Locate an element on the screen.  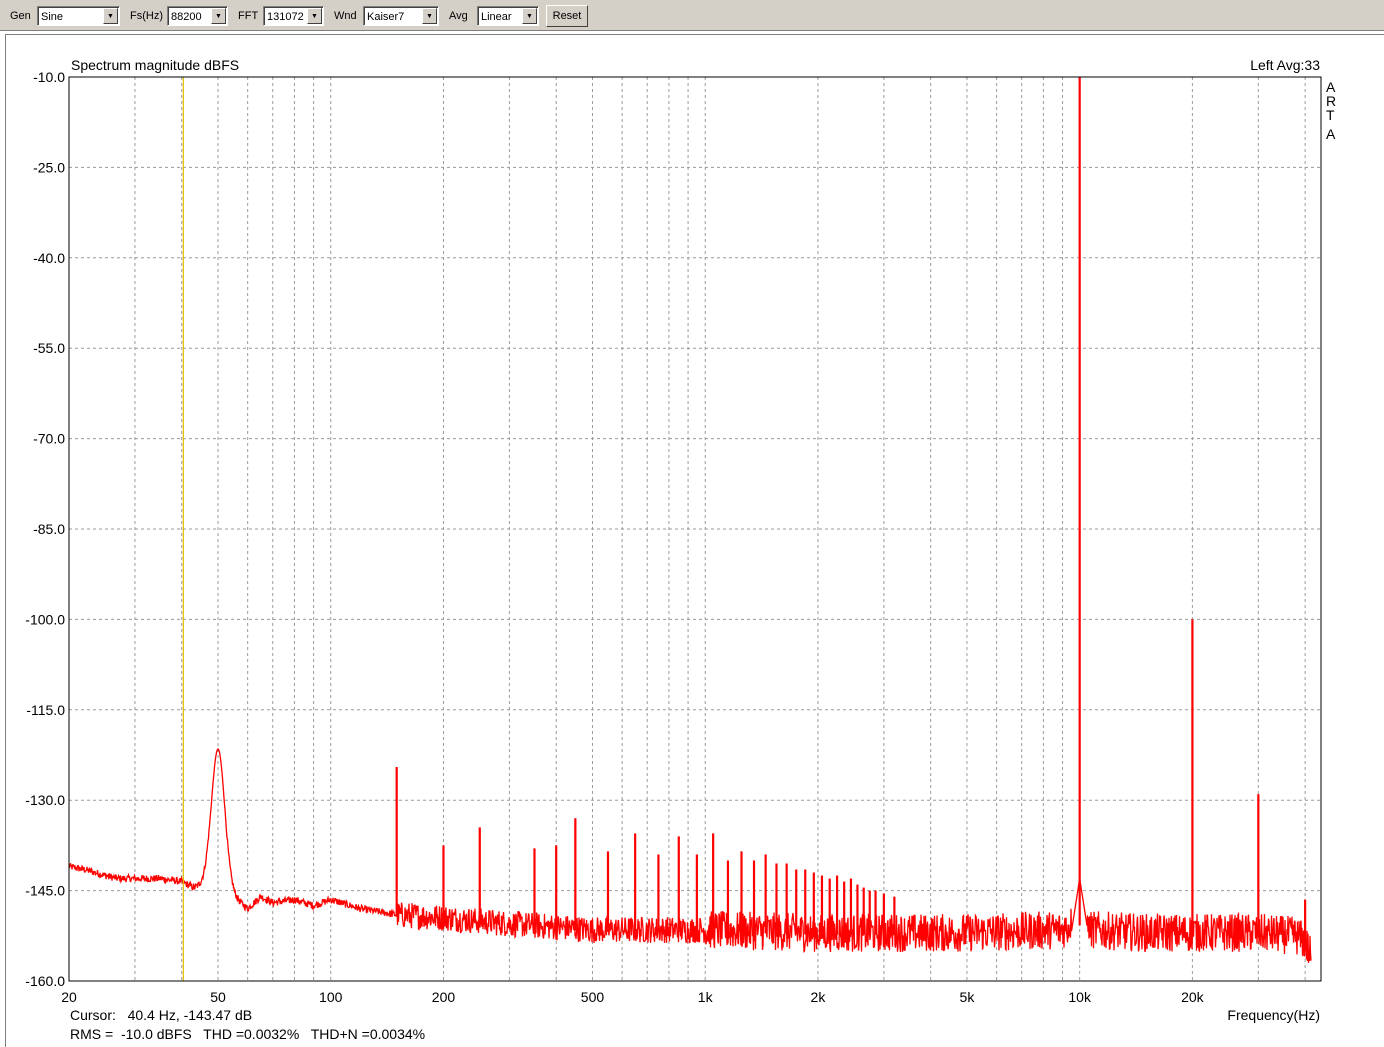
x-tick-label: 200 is located at coordinates (444, 997).